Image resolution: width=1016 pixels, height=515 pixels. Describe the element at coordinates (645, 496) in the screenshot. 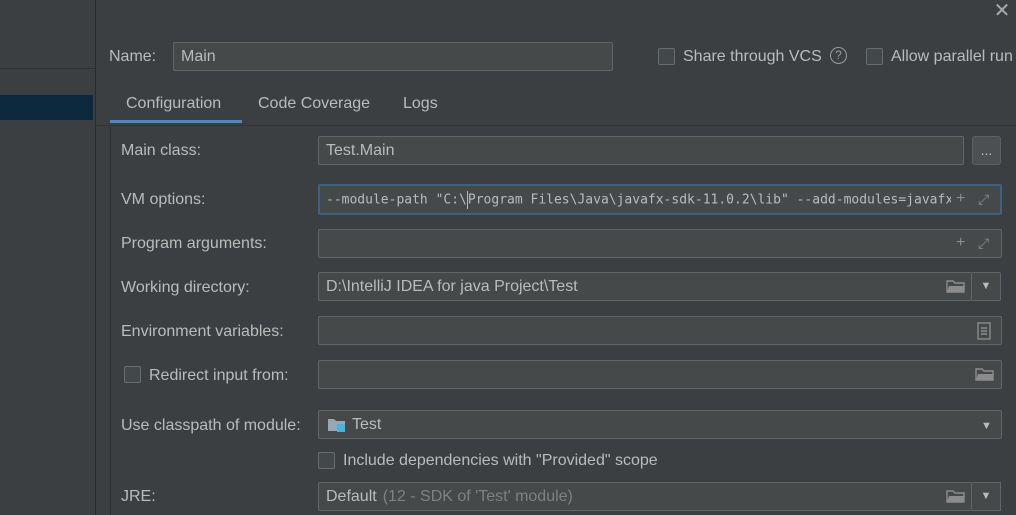

I see `jre-input: Default (12 - SDK of 'Test' module)` at that location.